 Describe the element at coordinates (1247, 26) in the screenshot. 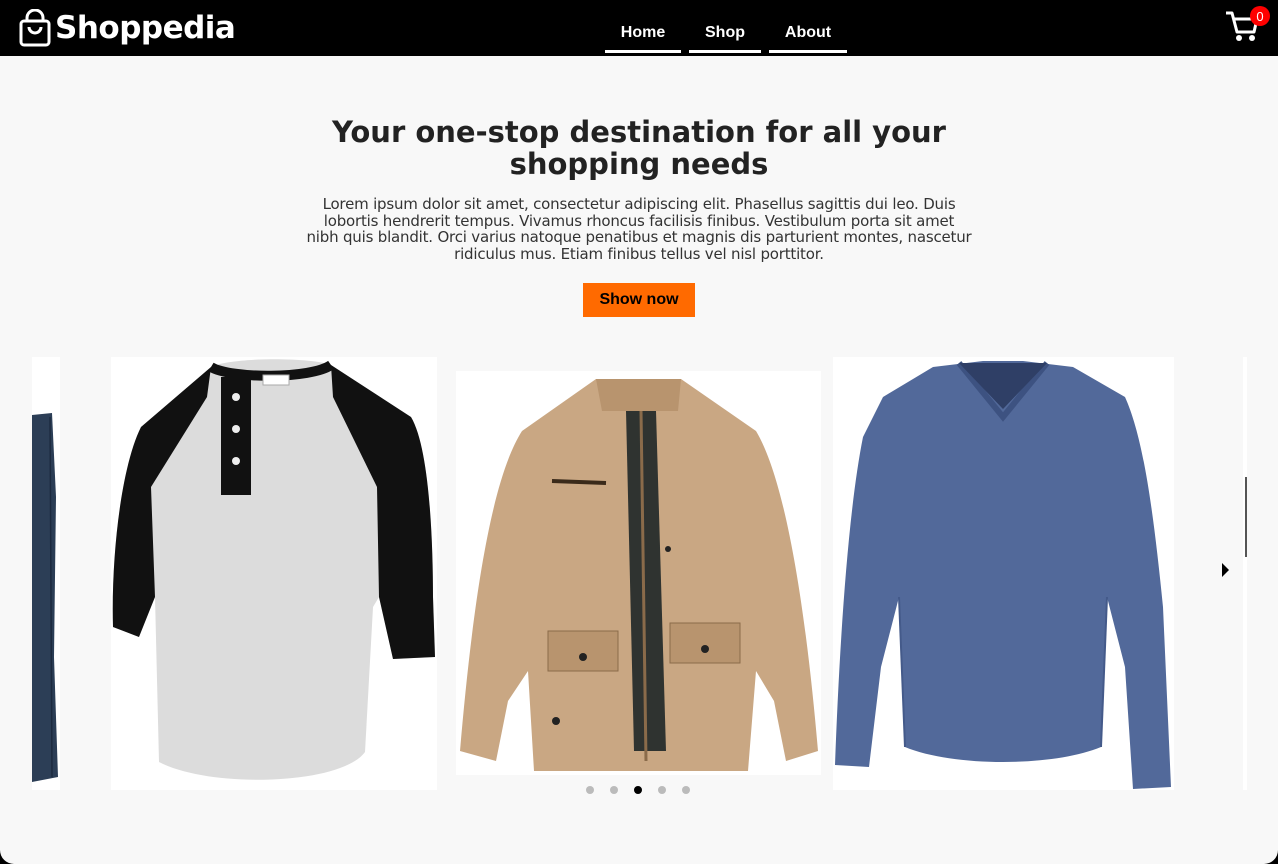

I see `cart-button: 0` at that location.